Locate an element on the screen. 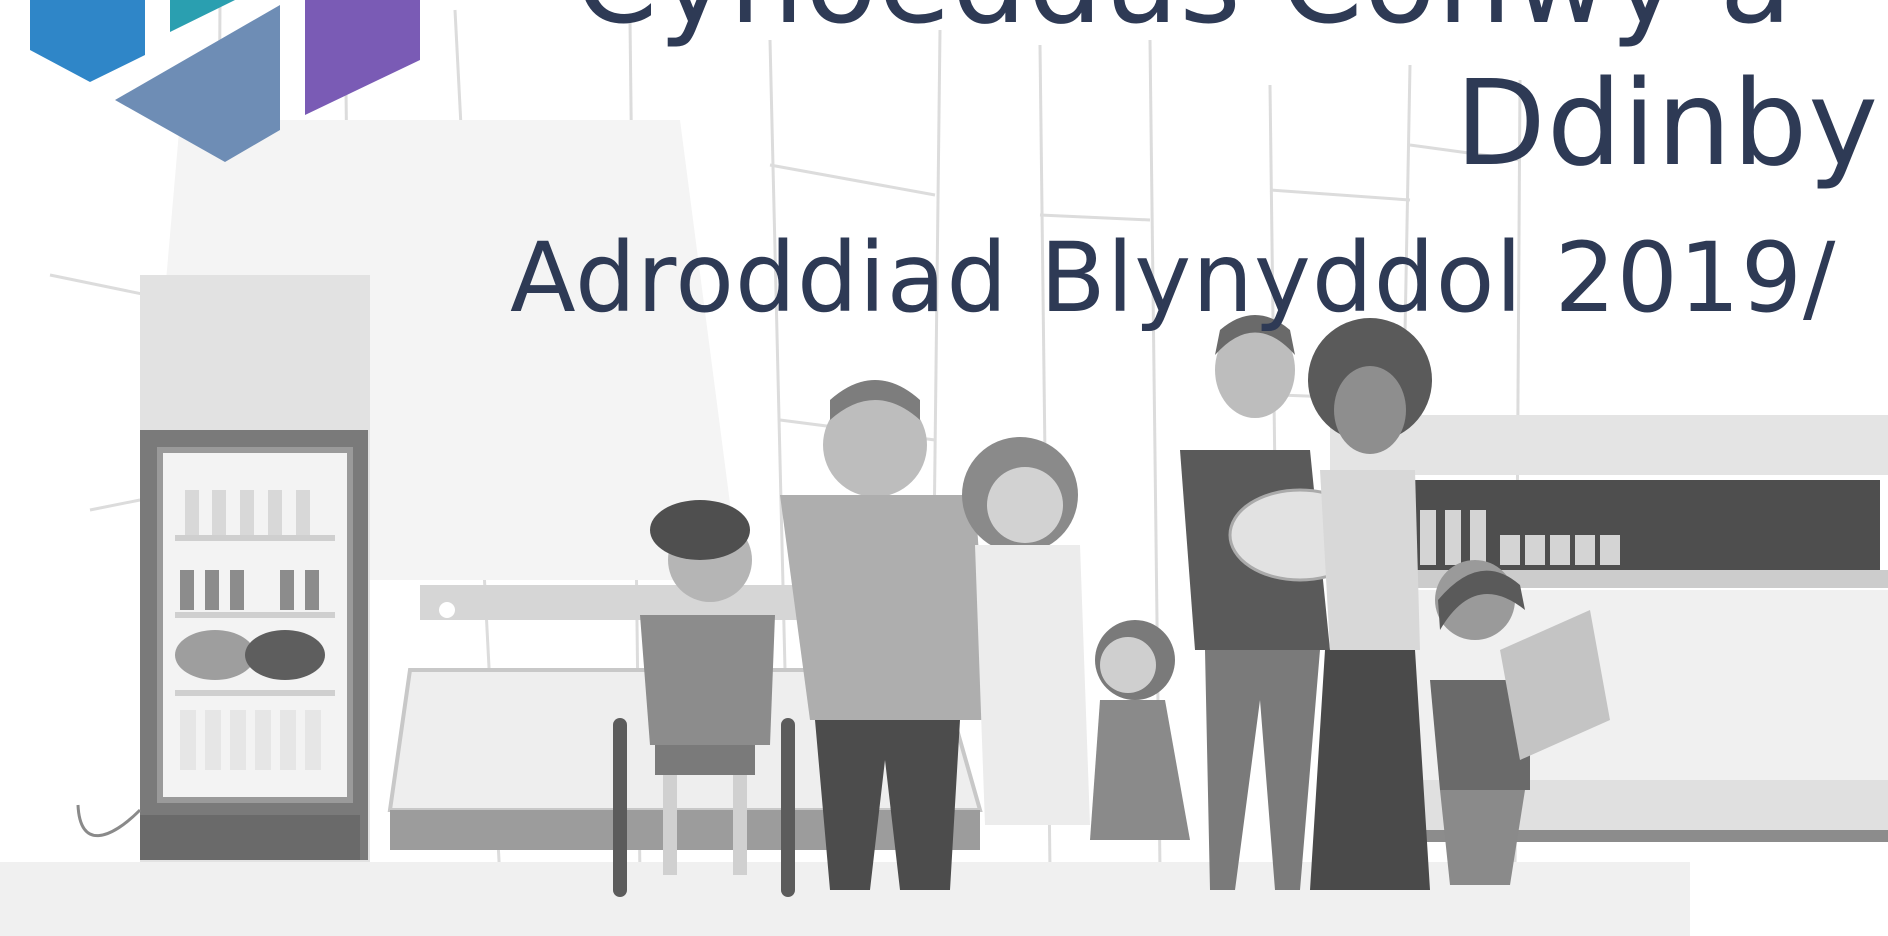 Image resolution: width=1888 pixels, height=936 pixels. subtitle: Adroddiad Blynyddol 2019/ is located at coordinates (1173, 278).